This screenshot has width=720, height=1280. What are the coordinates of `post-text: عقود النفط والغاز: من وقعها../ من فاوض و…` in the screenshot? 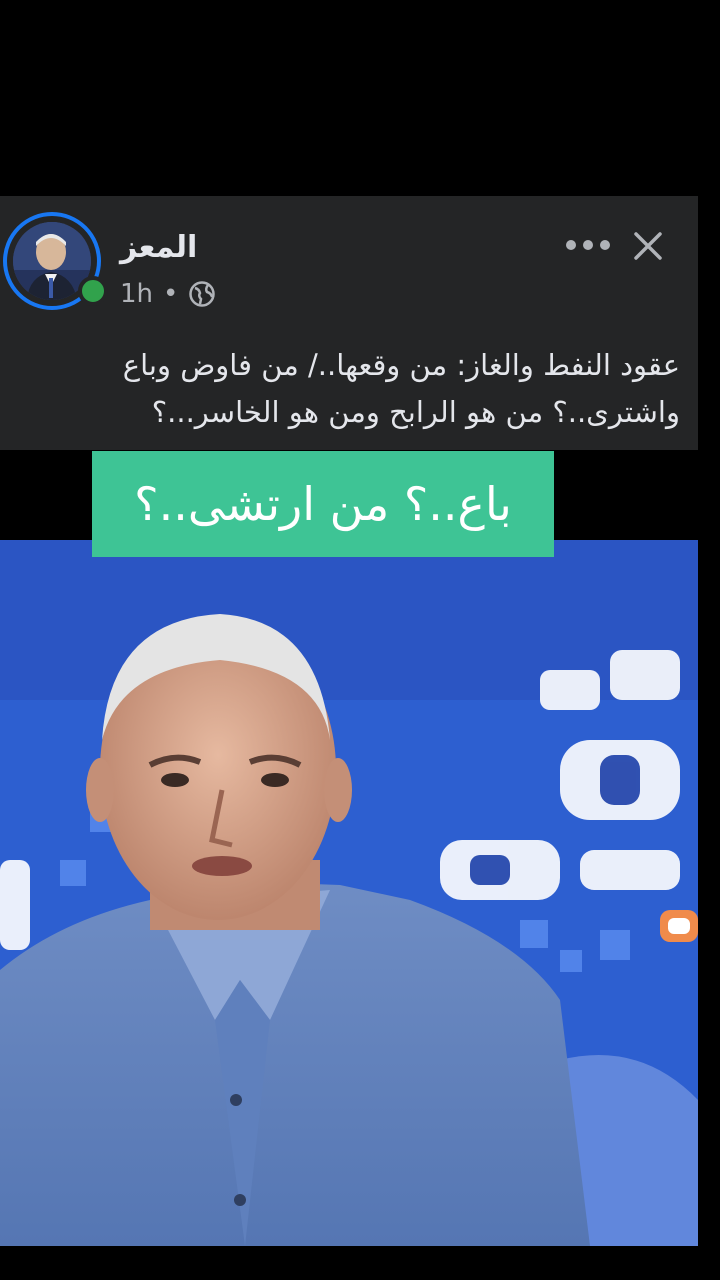 It's located at (401, 388).